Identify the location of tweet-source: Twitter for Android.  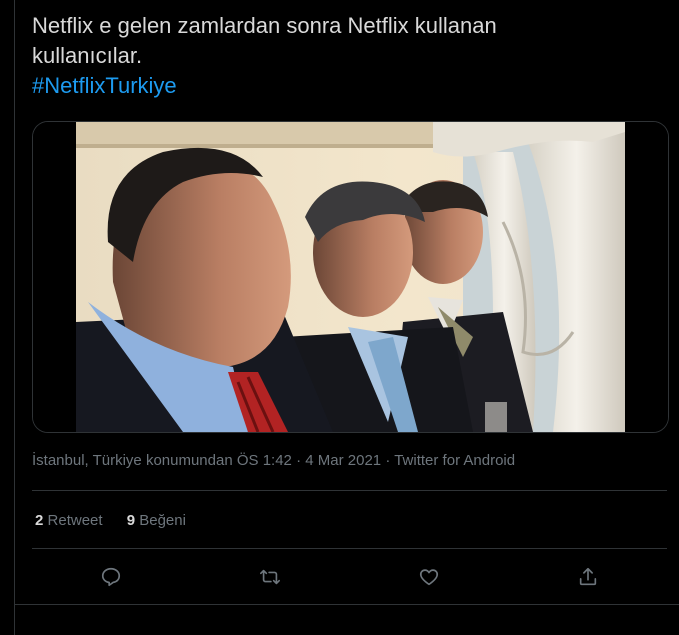
(454, 460).